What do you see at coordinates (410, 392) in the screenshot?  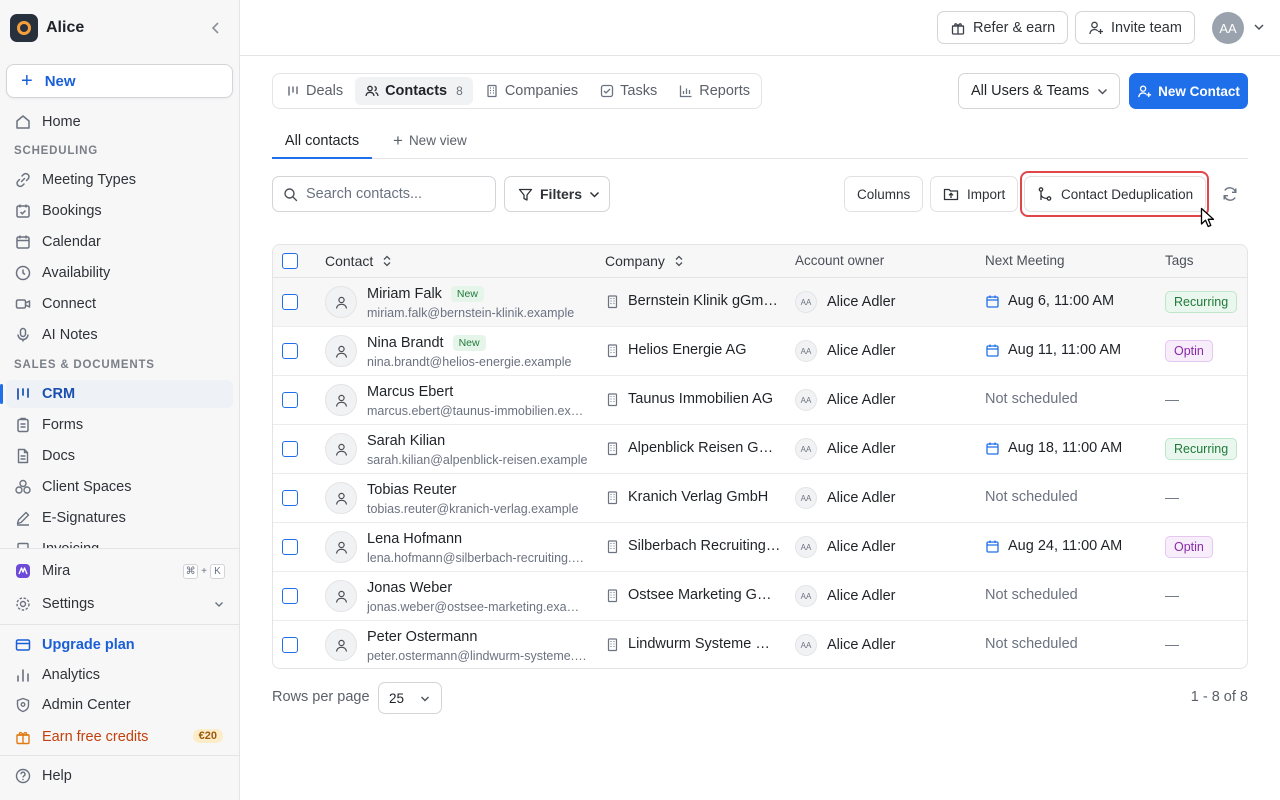 I see `contact-name-cell: Marcus Ebert` at bounding box center [410, 392].